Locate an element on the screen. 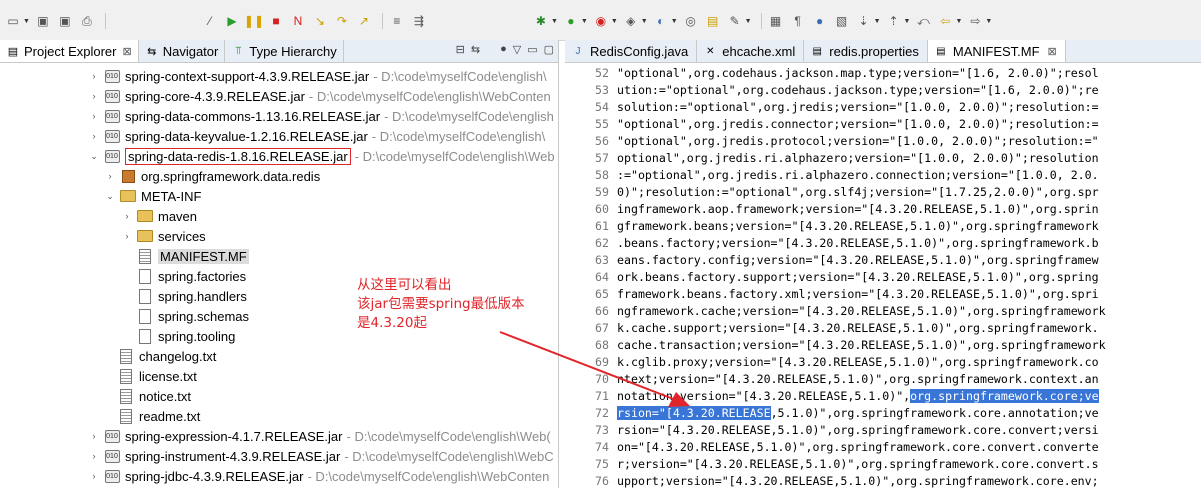 Image resolution: width=1201 pixels, height=488 pixels. tree-item-file: spring.handlers is located at coordinates (192, 296).